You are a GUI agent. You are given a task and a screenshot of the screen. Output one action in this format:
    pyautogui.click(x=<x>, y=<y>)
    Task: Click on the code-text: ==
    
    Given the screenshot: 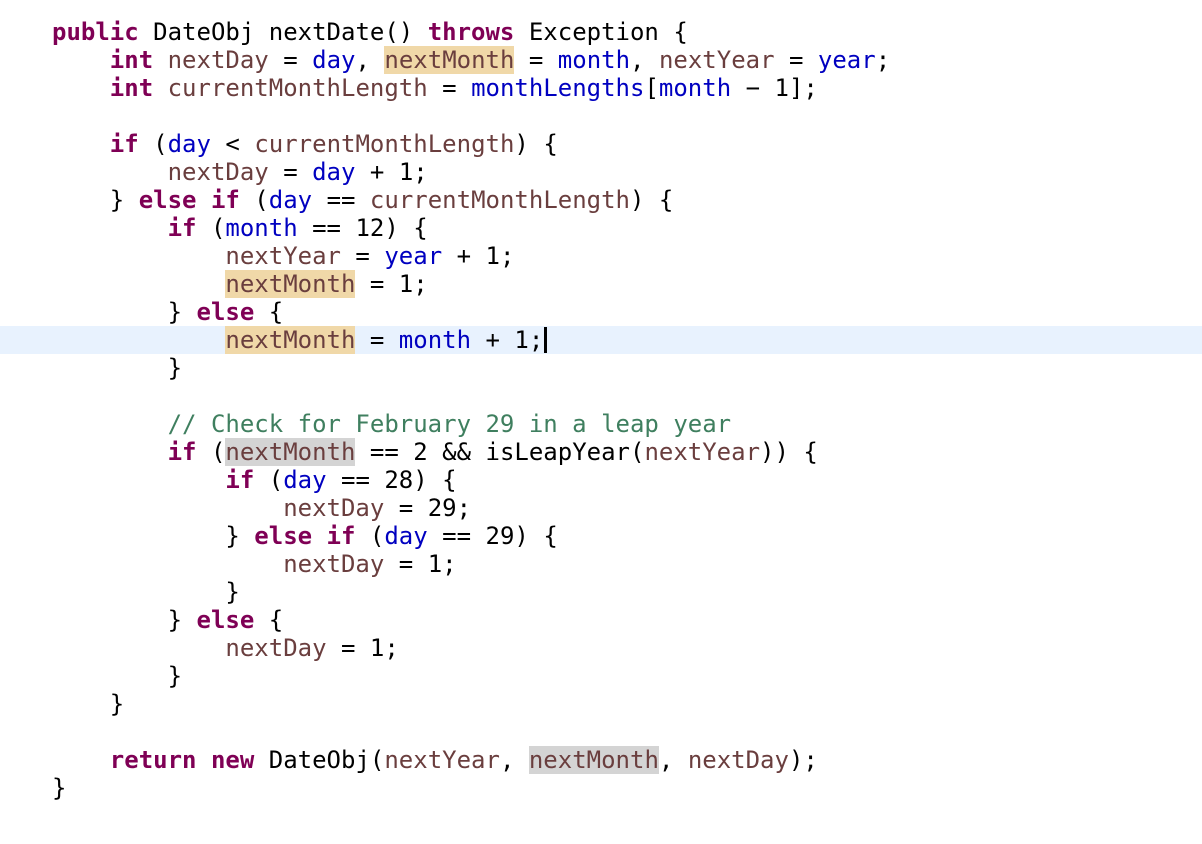 What is the action you would take?
    pyautogui.click(x=341, y=200)
    